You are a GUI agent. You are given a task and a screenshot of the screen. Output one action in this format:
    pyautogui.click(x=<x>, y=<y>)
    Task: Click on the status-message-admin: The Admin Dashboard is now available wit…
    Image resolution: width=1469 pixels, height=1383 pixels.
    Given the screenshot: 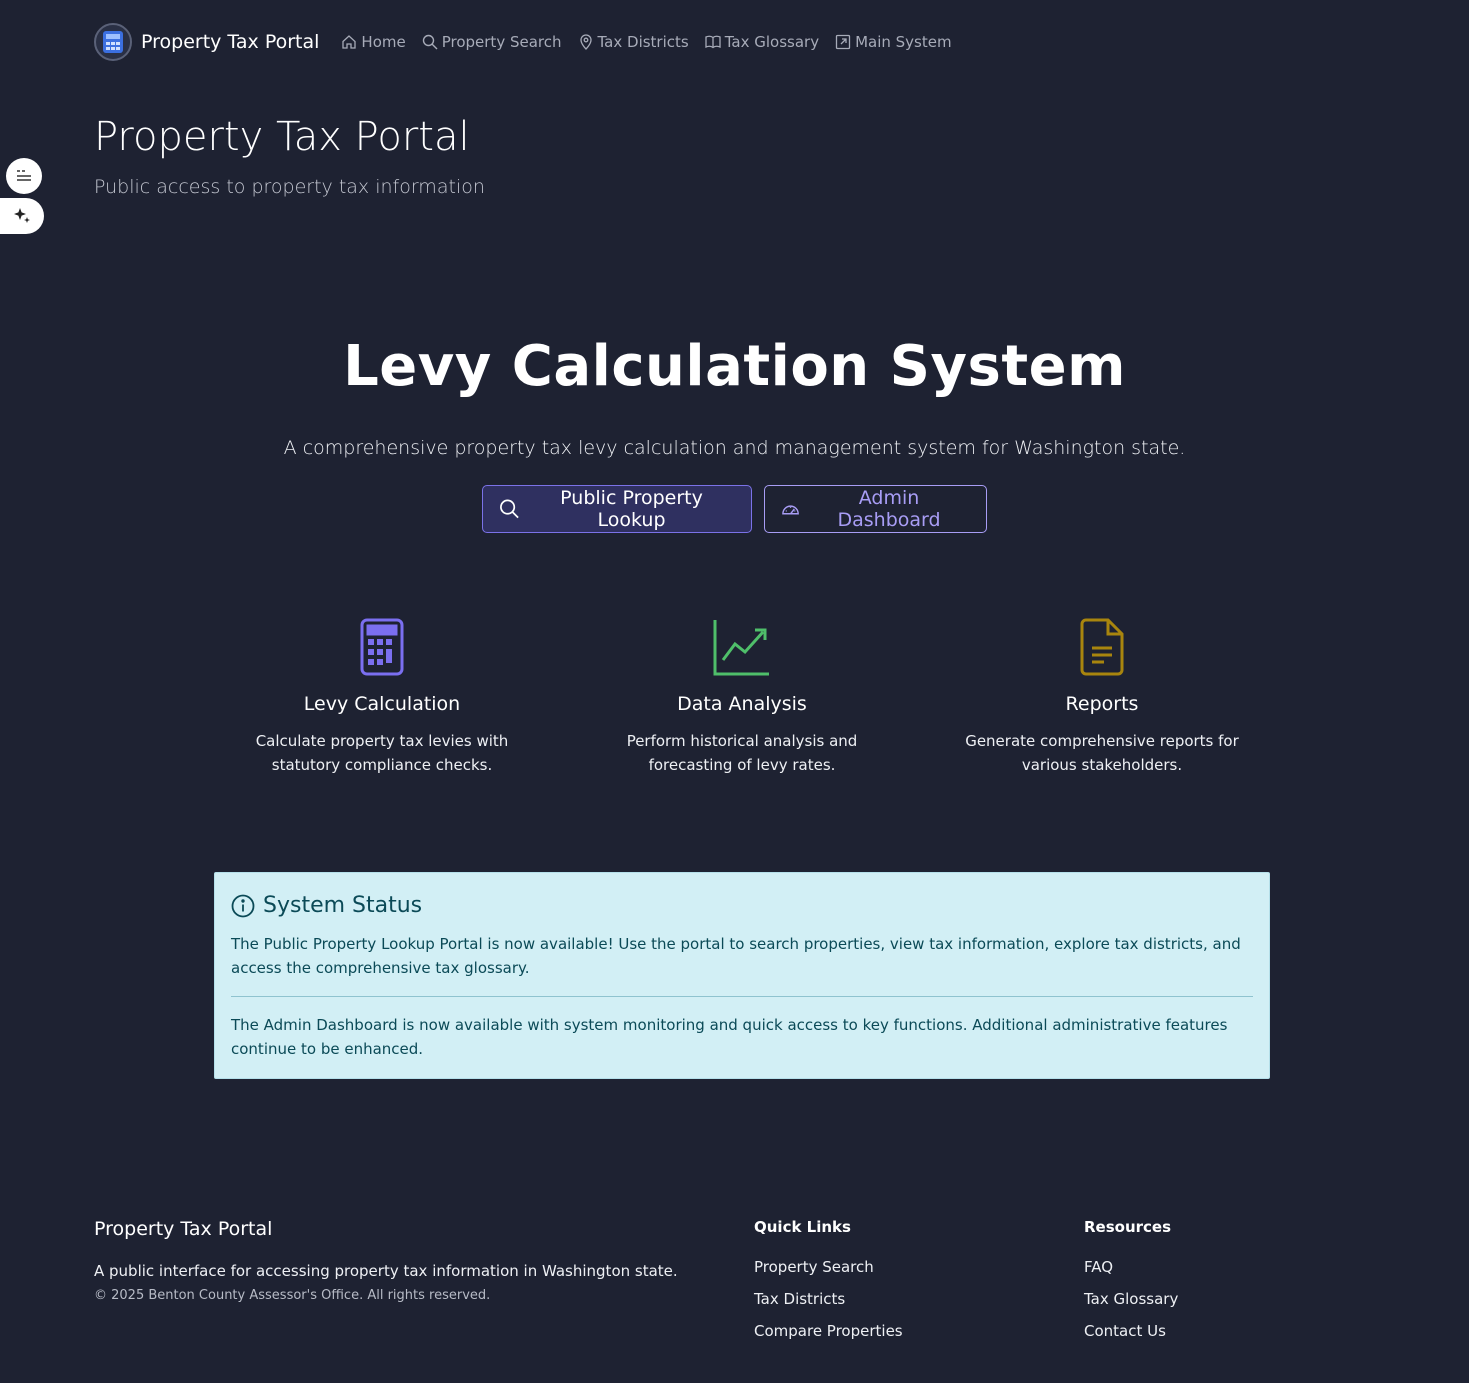 What is the action you would take?
    pyautogui.click(x=729, y=1037)
    